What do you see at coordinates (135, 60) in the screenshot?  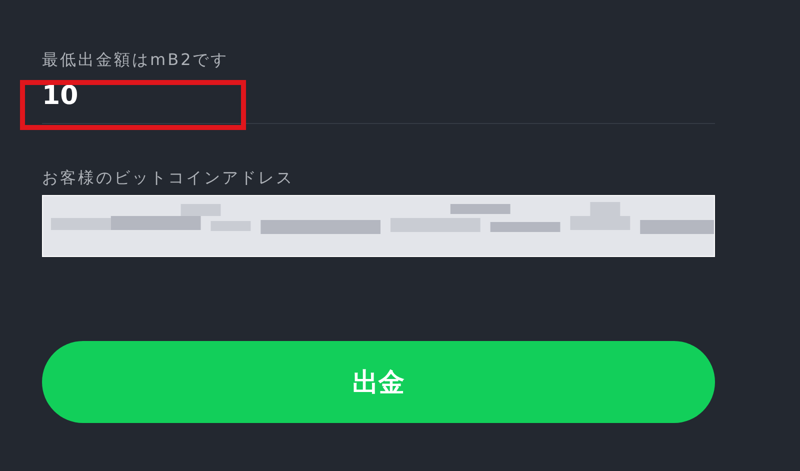 I see `field-label: 最低出金額はmB2です` at bounding box center [135, 60].